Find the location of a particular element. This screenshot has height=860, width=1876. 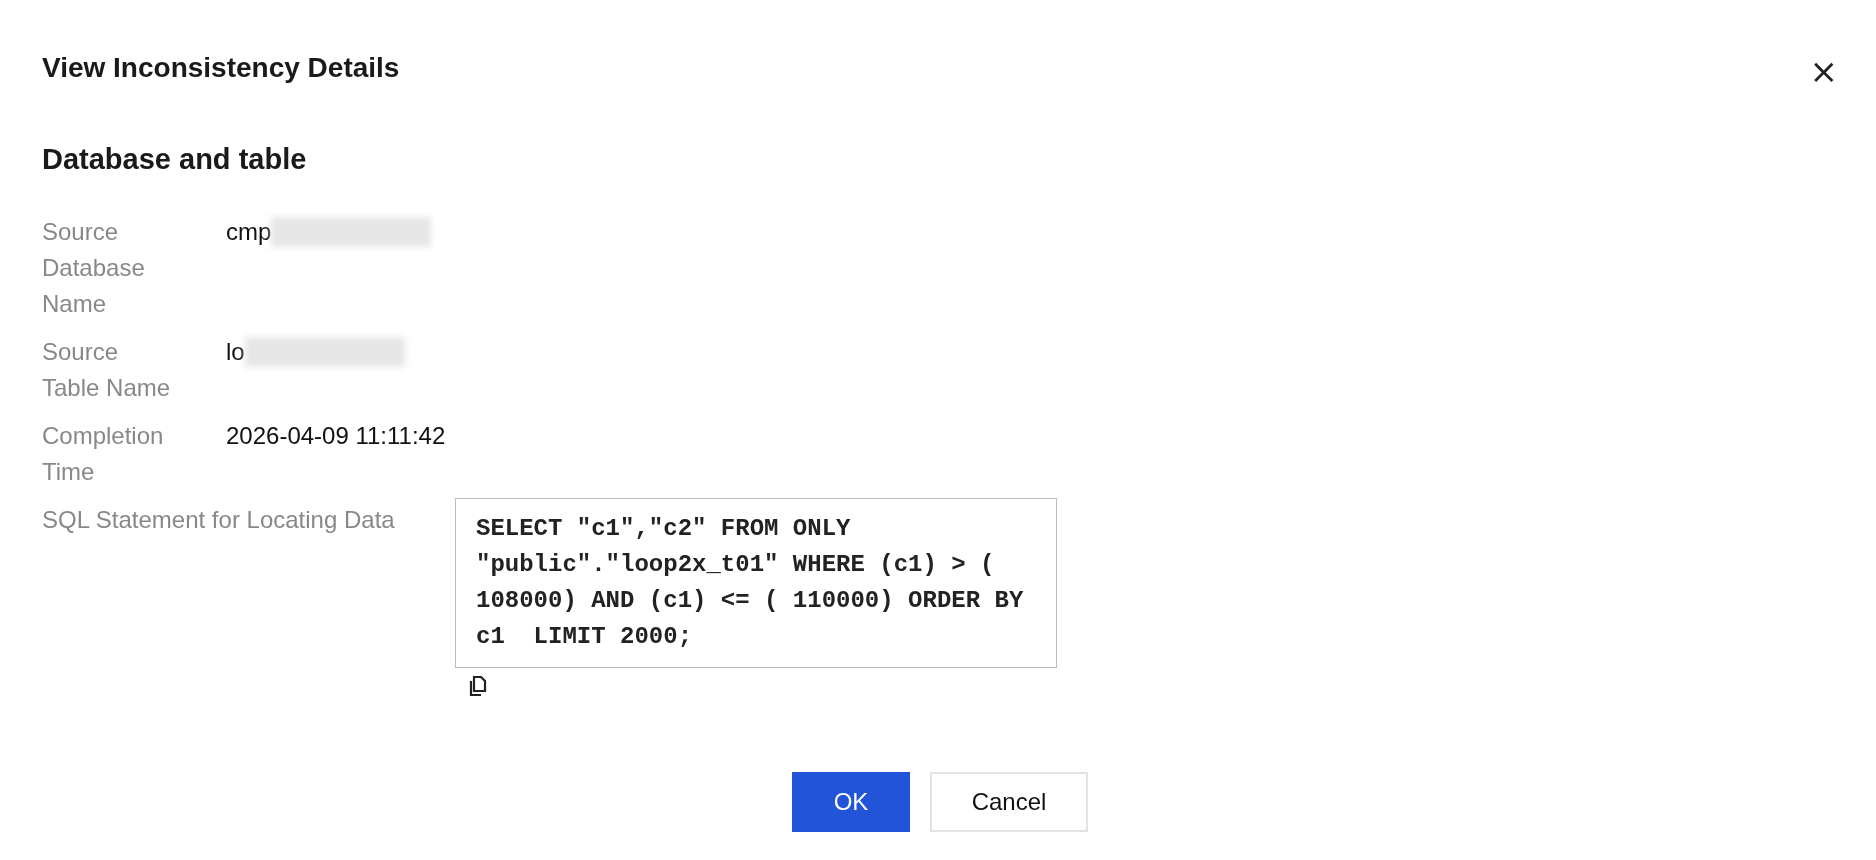

copy-icon is located at coordinates (478, 686).